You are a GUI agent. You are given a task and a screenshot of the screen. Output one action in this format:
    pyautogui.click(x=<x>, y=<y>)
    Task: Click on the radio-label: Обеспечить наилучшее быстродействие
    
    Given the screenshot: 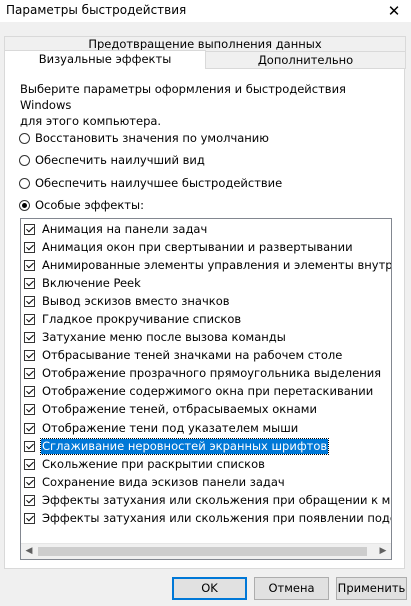 What is the action you would take?
    pyautogui.click(x=159, y=183)
    